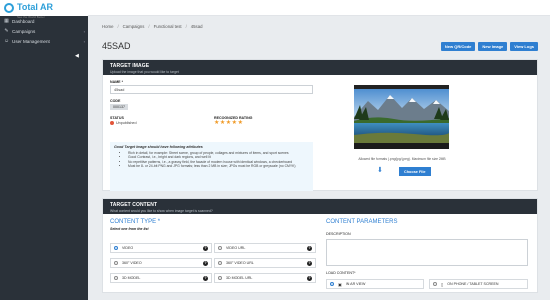 The height and width of the screenshot is (300, 550). I want to click on option-label: 3D MODEL URL, so click(239, 278).